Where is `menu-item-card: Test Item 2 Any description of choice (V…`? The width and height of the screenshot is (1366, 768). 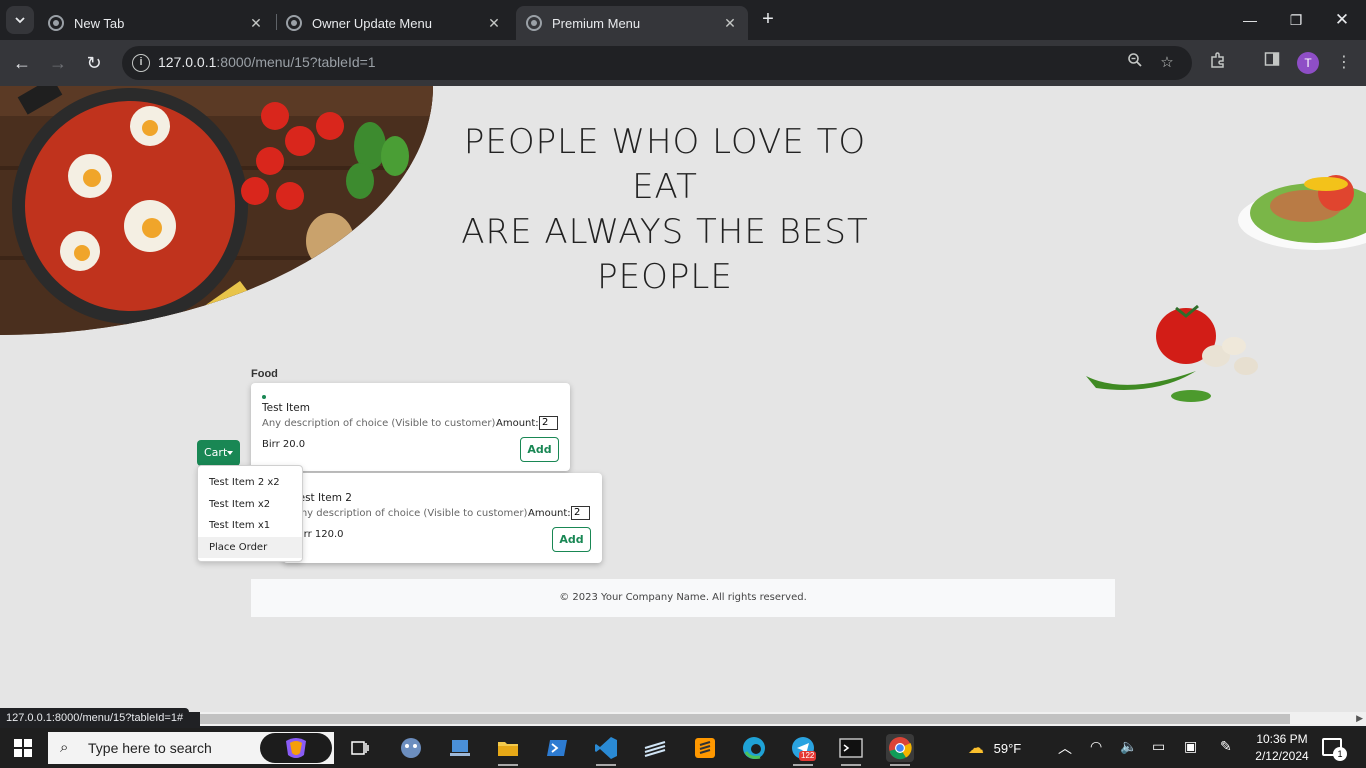
menu-item-card: Test Item 2 Any description of choice (V… is located at coordinates (442, 518).